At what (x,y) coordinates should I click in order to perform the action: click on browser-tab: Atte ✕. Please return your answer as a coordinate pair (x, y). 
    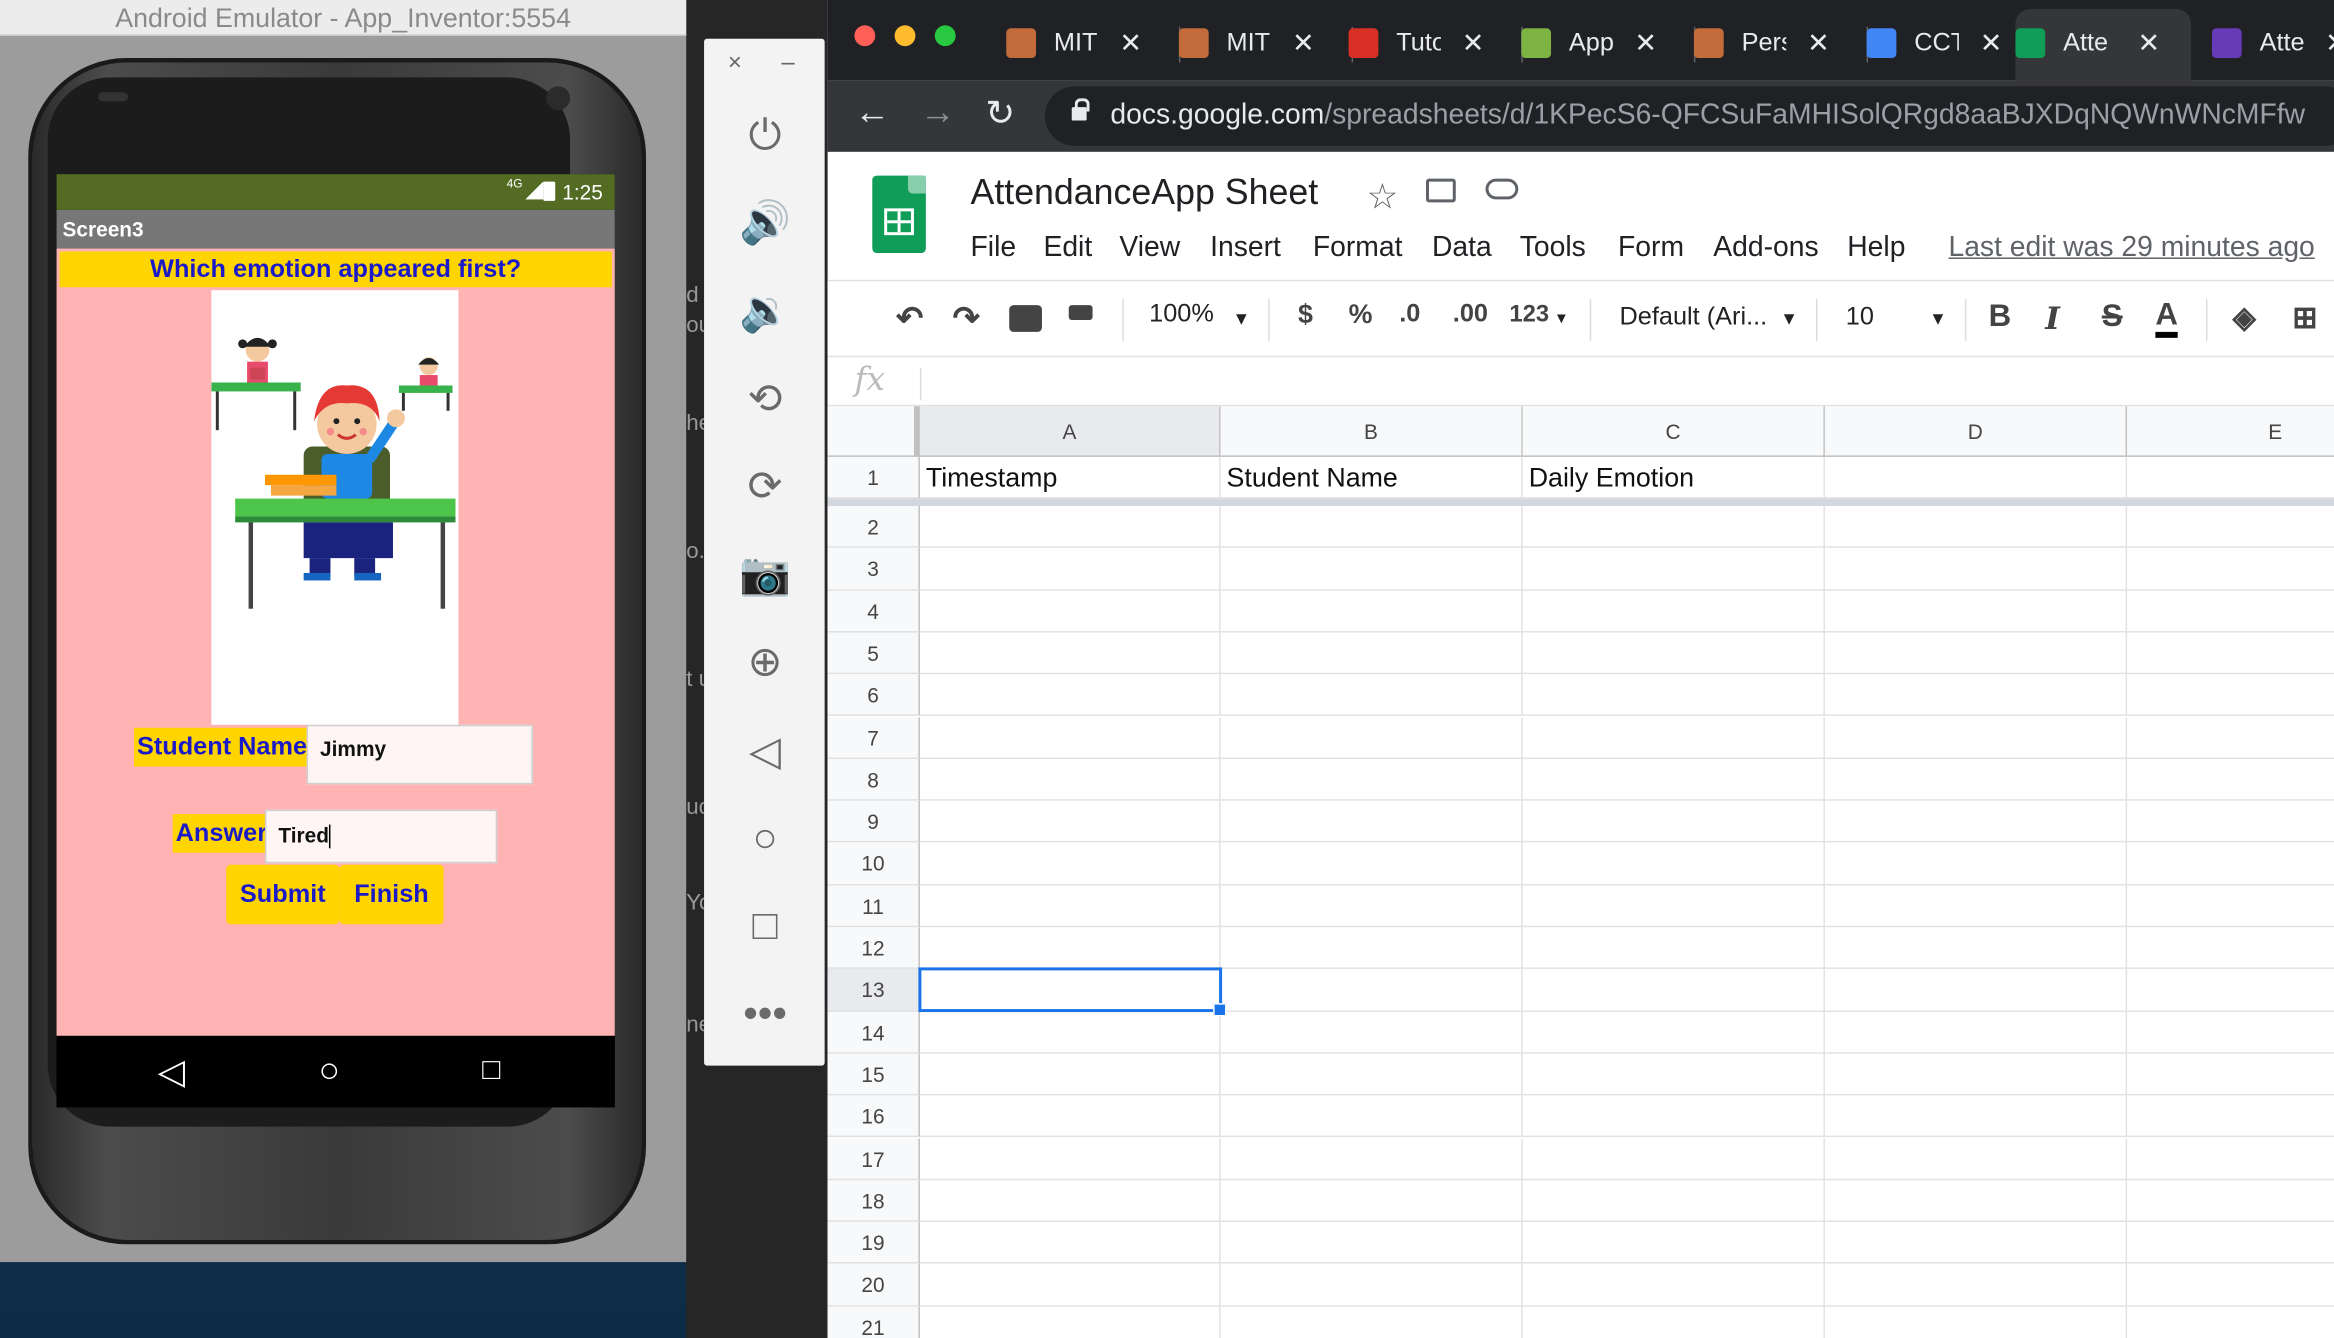
    Looking at the image, I should click on (2103, 44).